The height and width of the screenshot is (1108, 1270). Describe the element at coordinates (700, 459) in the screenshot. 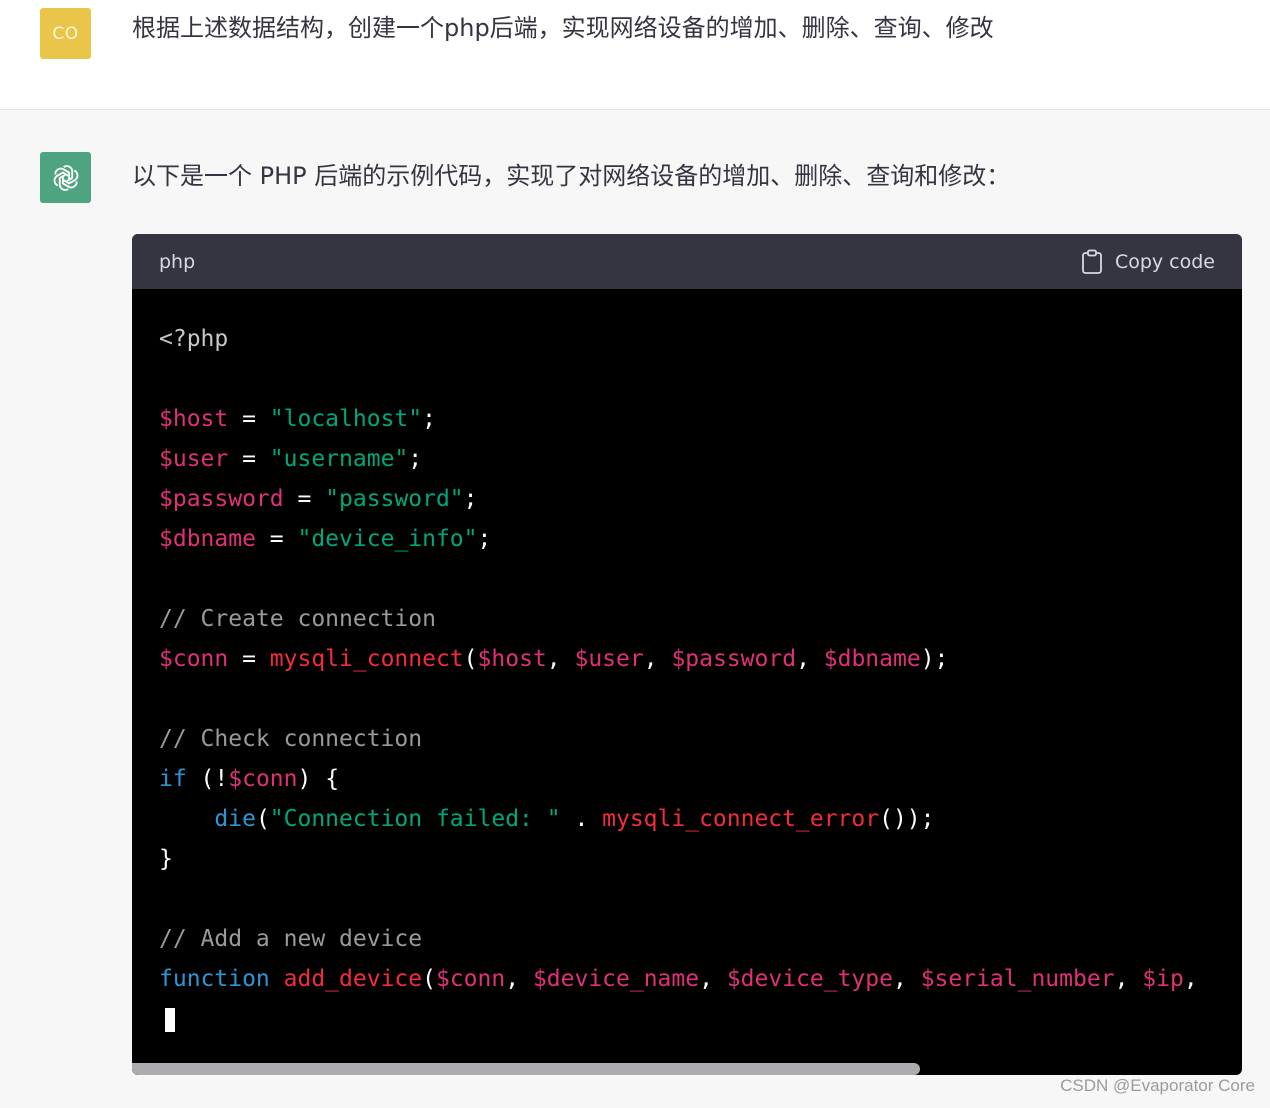

I see `code-line: $user = "username";` at that location.